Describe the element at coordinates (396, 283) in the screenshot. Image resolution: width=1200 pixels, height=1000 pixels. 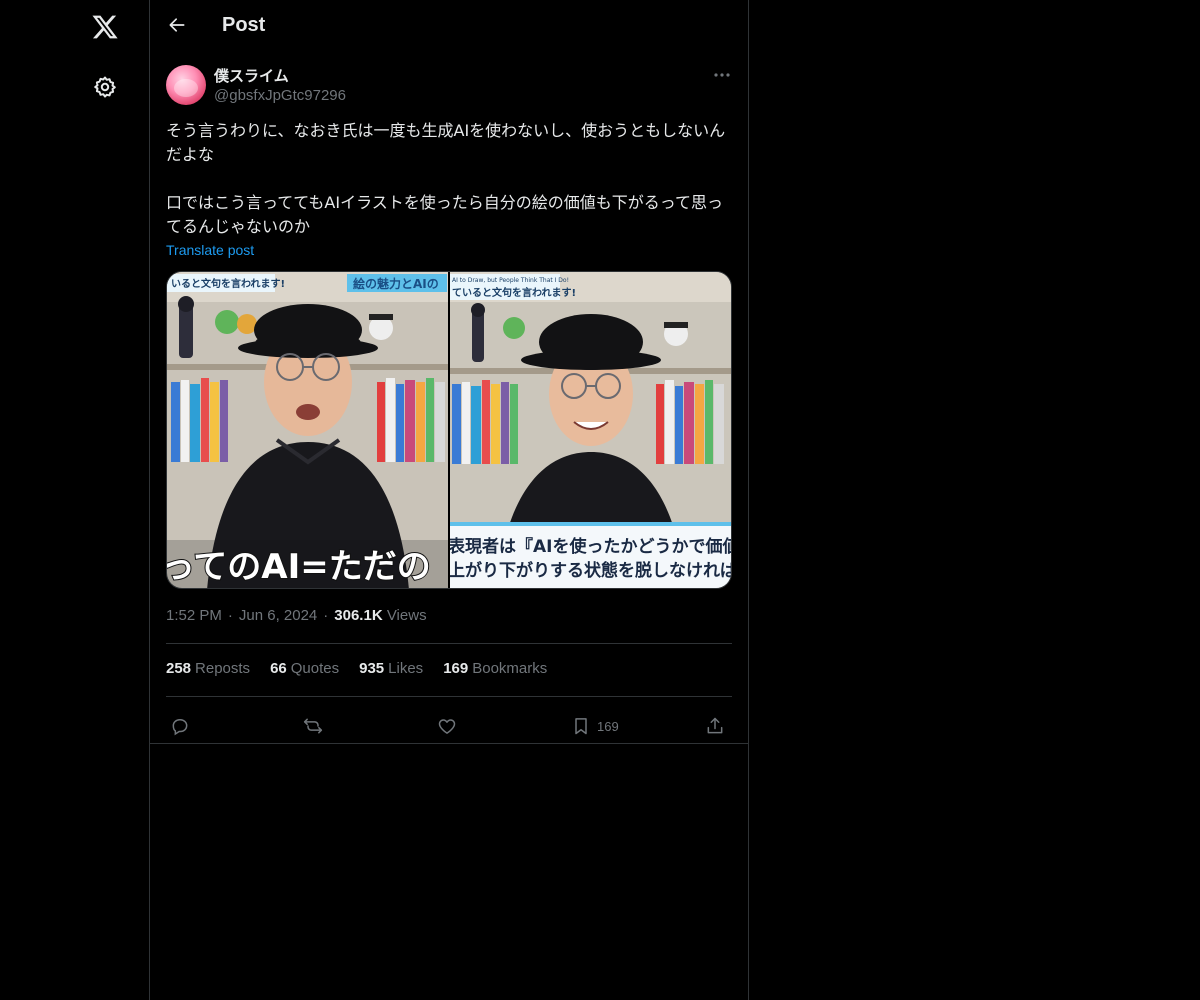
I see `media-1-banner-right: 絵の魅力とAIの` at that location.